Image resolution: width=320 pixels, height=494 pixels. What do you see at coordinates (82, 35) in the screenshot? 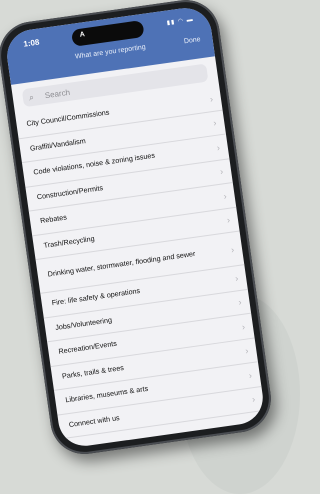
I see `island-letter: A` at bounding box center [82, 35].